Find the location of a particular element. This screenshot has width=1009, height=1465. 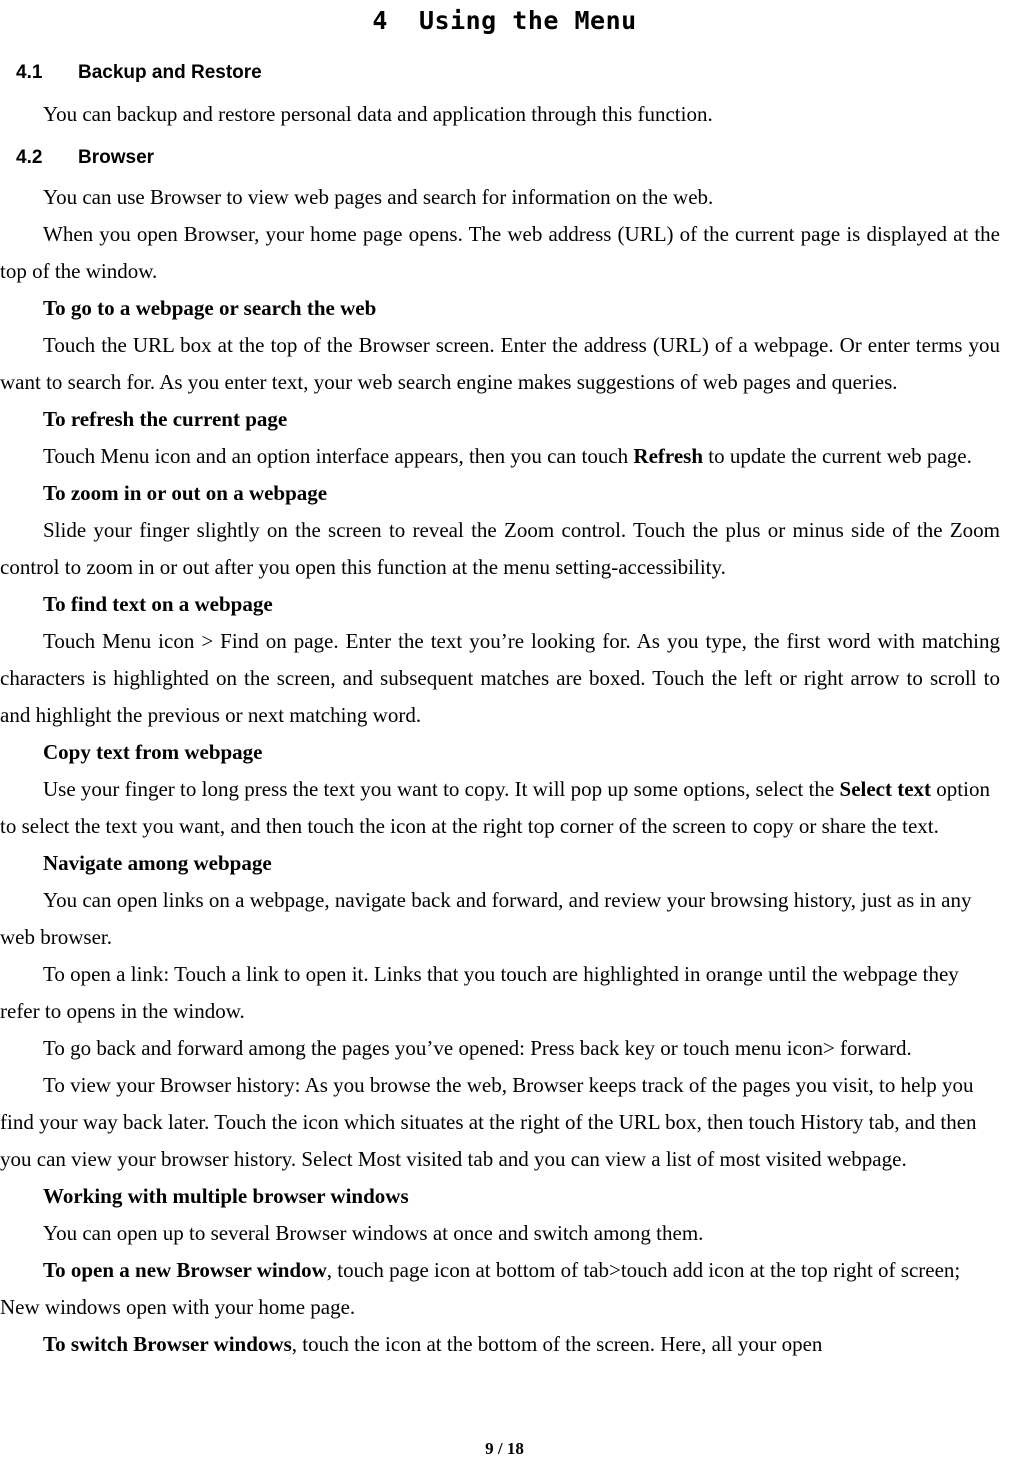

subheading-copy-text: Copy text from webpage is located at coordinates (504, 752).